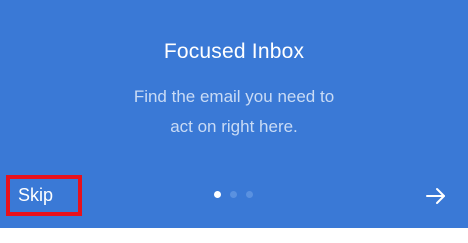  What do you see at coordinates (436, 196) in the screenshot?
I see `arrow-right-icon` at bounding box center [436, 196].